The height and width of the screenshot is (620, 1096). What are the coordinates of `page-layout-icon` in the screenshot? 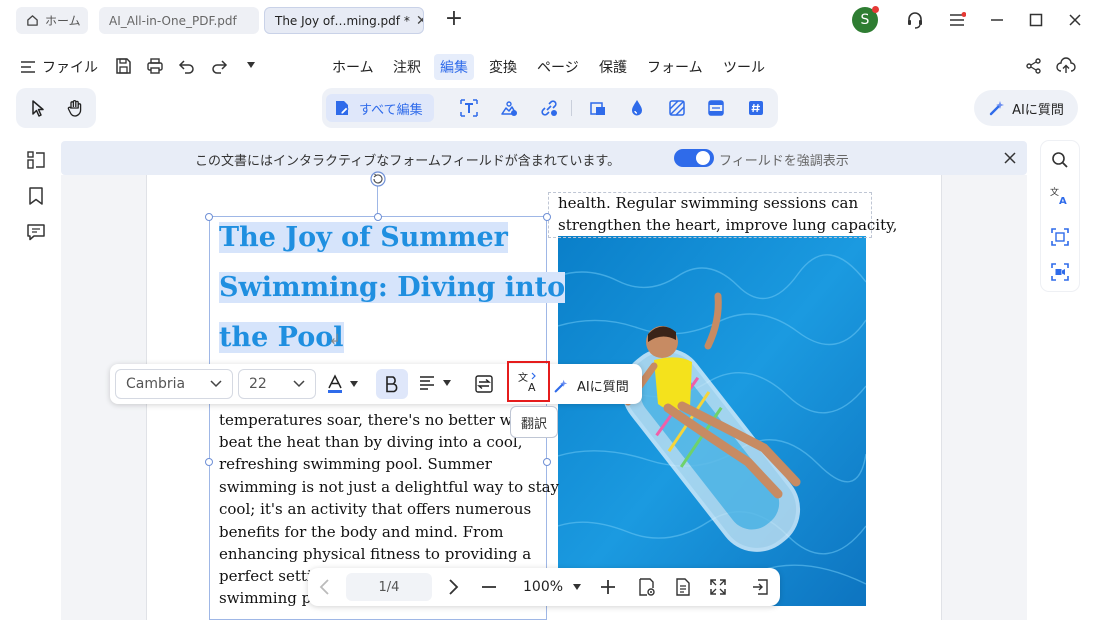 It's located at (683, 587).